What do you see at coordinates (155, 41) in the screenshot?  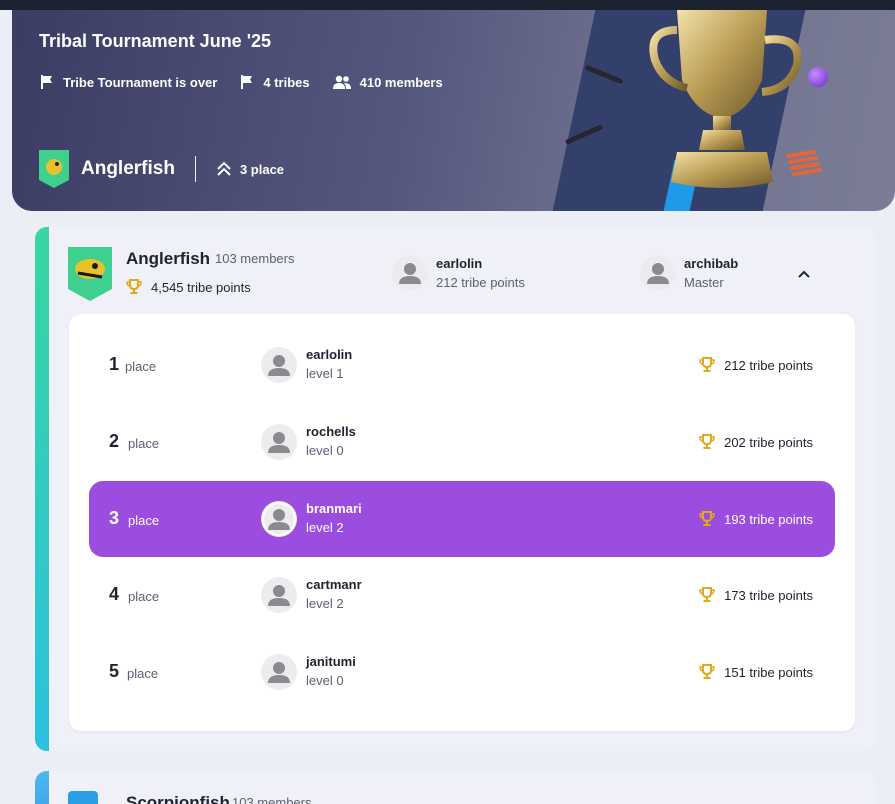 I see `tournament-title: Tribal Tournament June '25` at bounding box center [155, 41].